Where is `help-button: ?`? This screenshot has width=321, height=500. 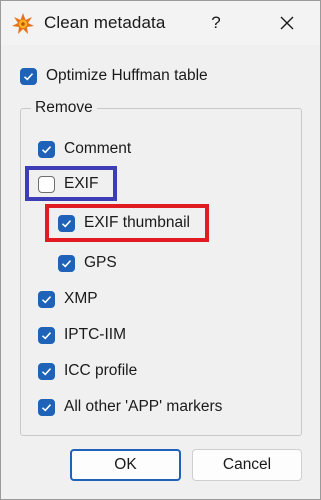
help-button: ? is located at coordinates (216, 23).